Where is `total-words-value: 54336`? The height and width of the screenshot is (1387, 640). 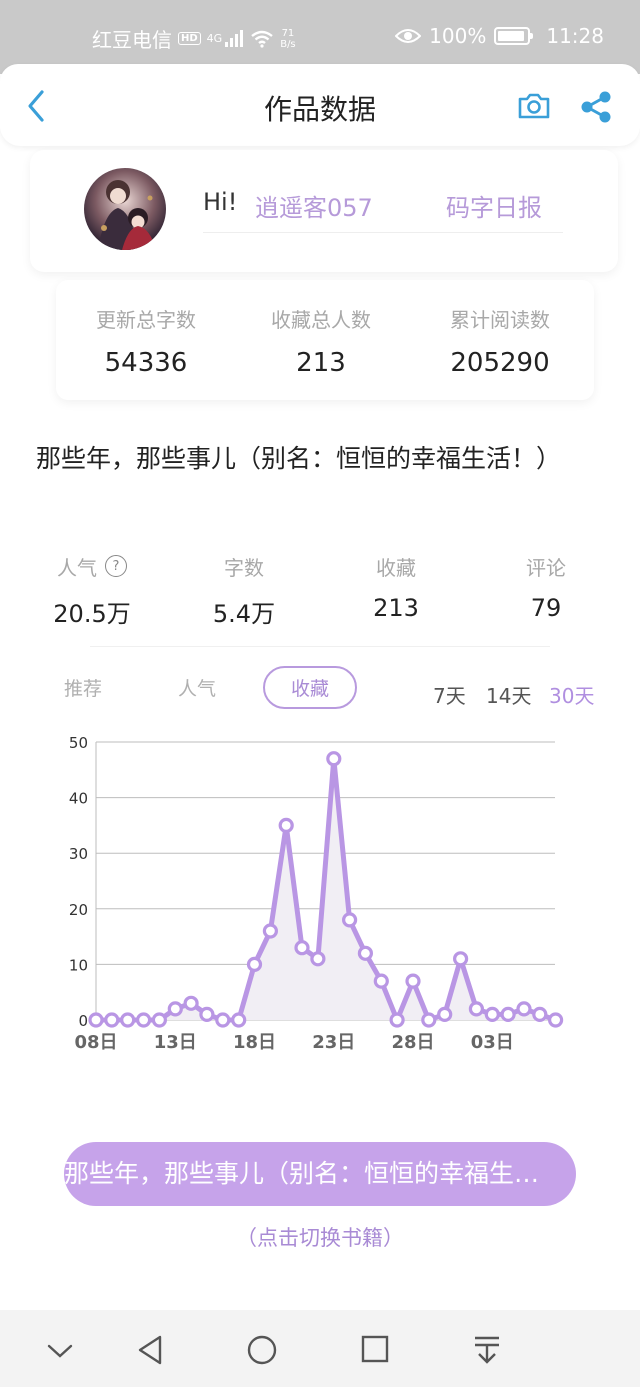
total-words-value: 54336 is located at coordinates (146, 363).